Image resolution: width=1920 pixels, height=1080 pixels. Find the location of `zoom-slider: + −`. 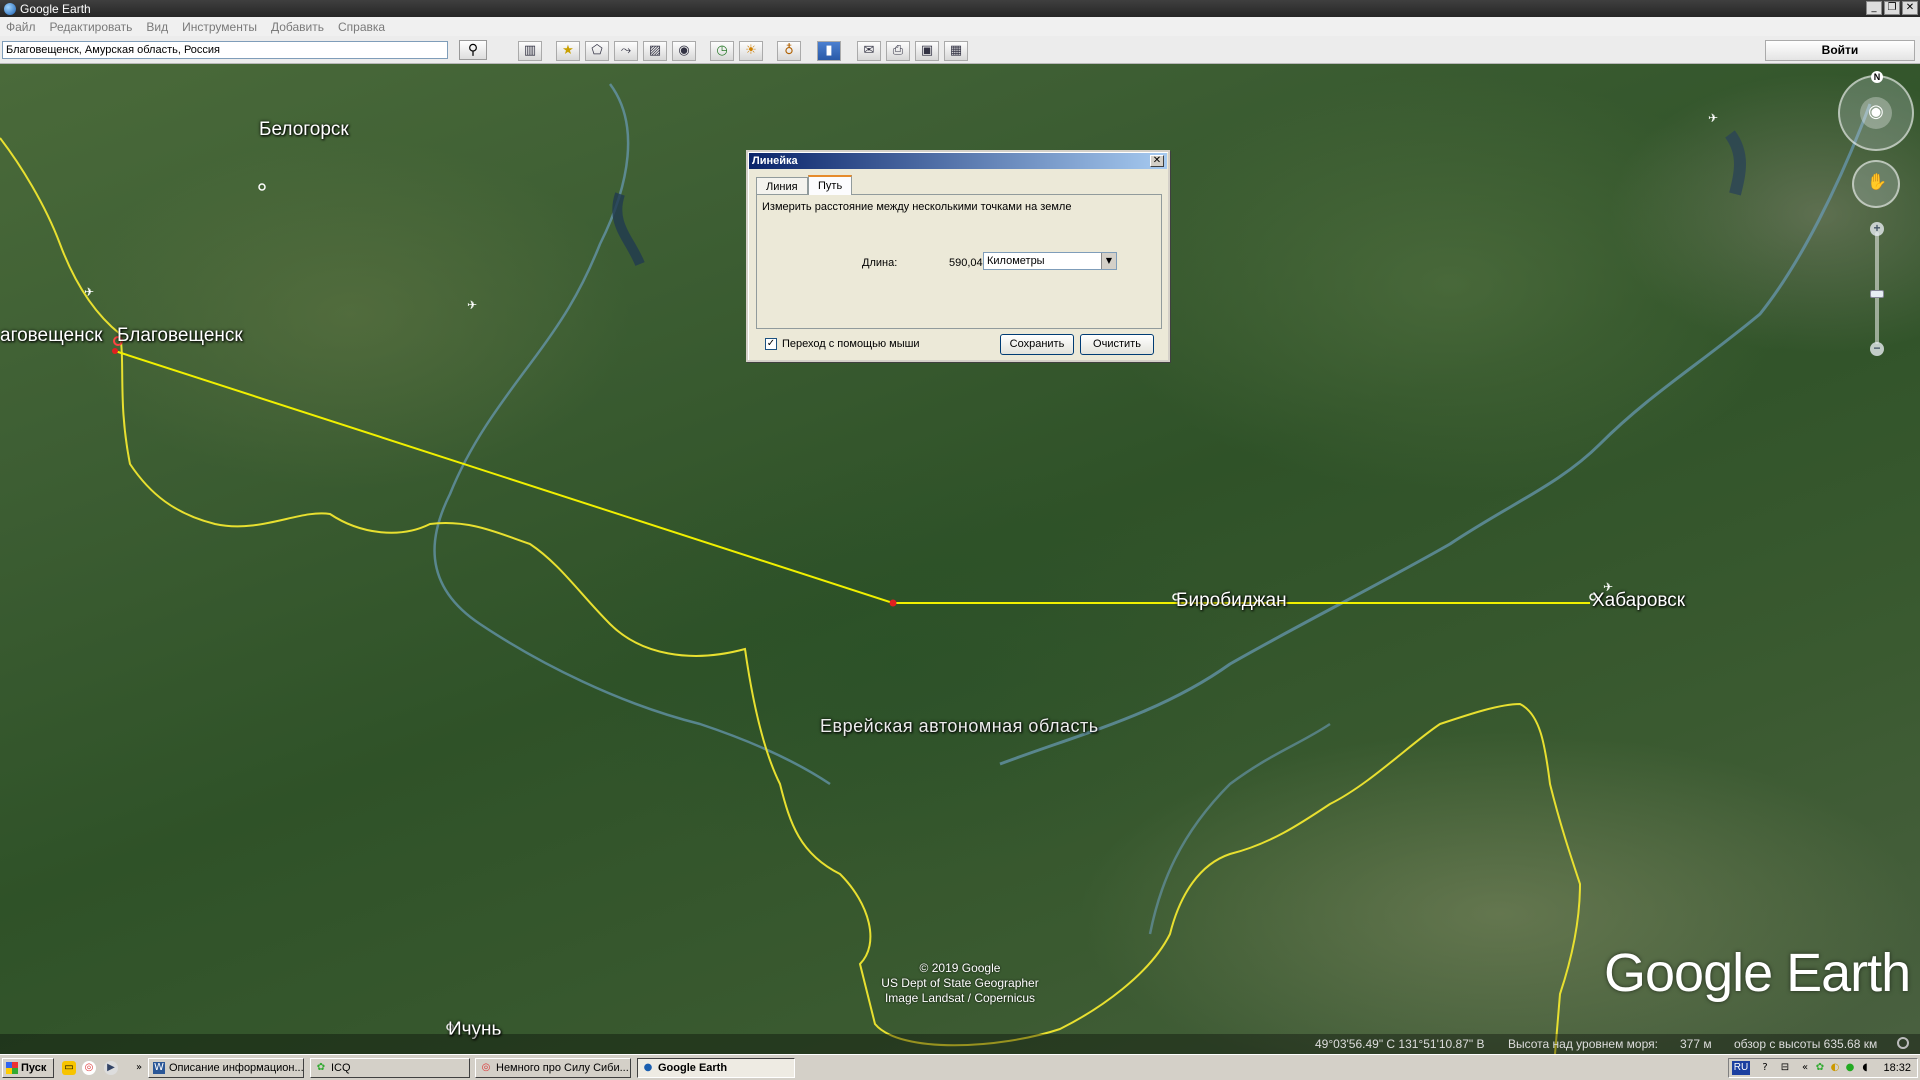

zoom-slider: + − is located at coordinates (1877, 289).